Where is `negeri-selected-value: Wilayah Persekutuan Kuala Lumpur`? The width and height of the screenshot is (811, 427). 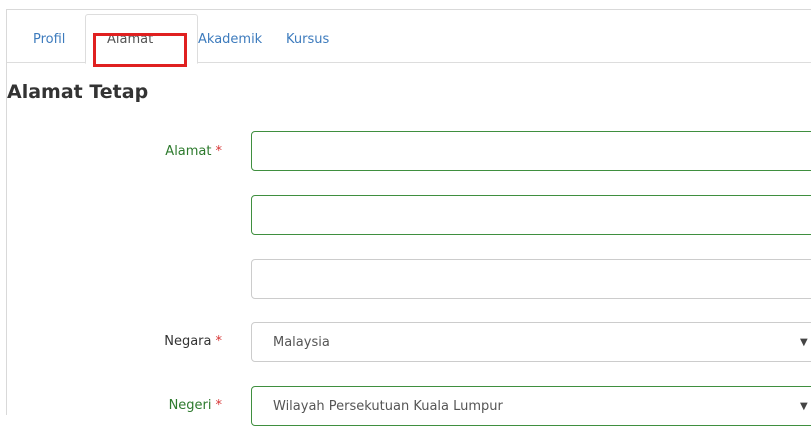
negeri-selected-value: Wilayah Persekutuan Kuala Lumpur is located at coordinates (388, 406).